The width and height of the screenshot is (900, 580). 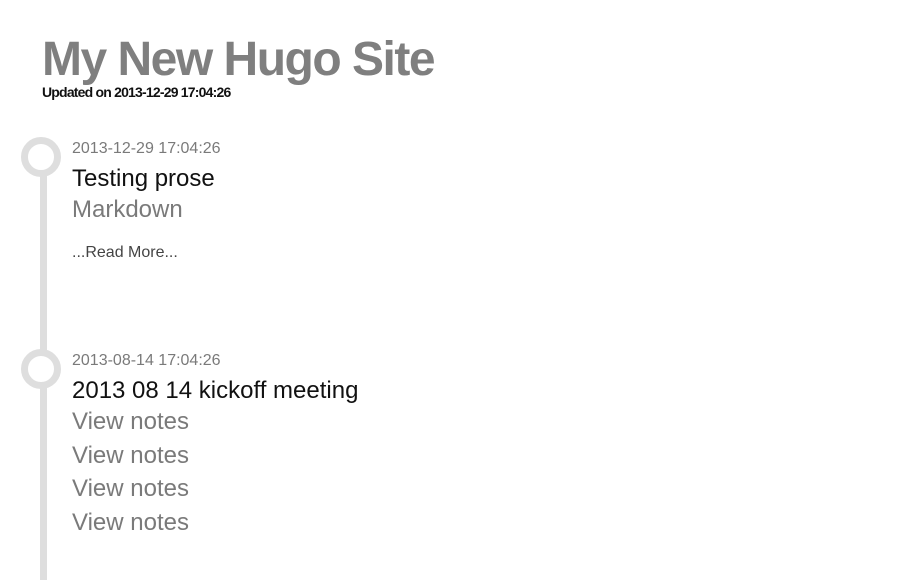 I want to click on post-title: Testing prose, so click(x=146, y=179).